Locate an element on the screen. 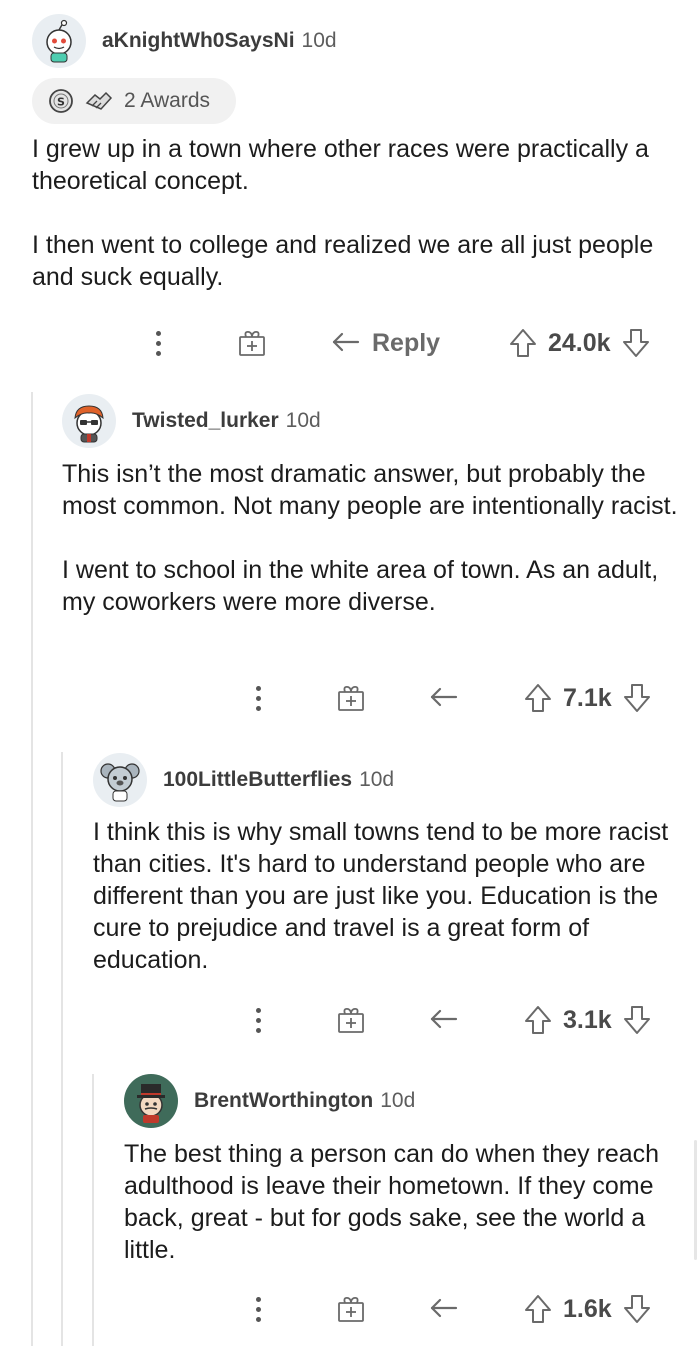  vote-score: 7.1k is located at coordinates (587, 697).